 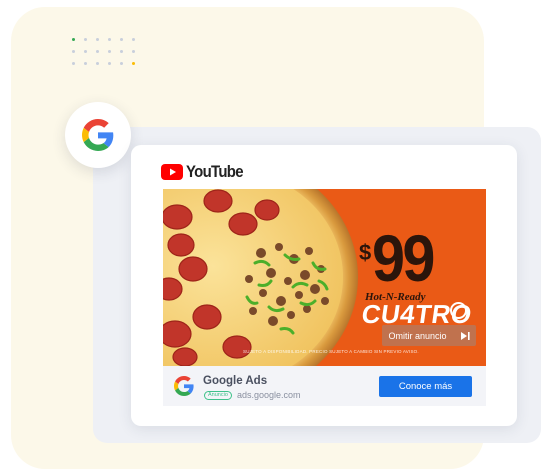 What do you see at coordinates (417, 335) in the screenshot?
I see `skip-ad-label: Omitir anuncio` at bounding box center [417, 335].